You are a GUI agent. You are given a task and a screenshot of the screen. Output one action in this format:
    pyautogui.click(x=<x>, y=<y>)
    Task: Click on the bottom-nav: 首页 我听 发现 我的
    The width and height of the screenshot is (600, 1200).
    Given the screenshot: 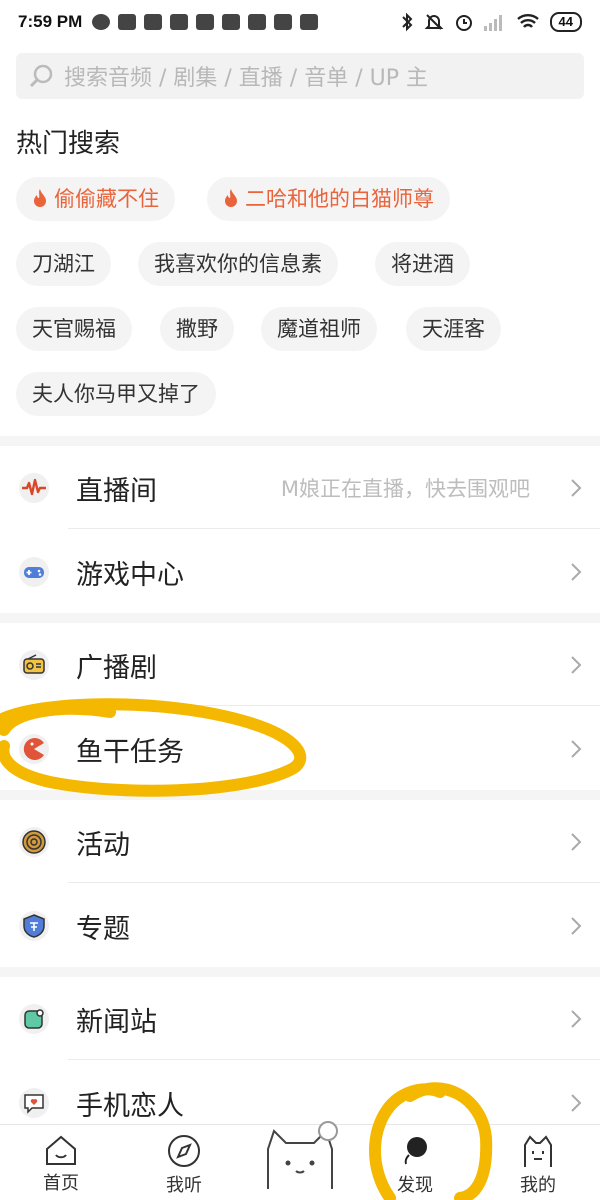 What is the action you would take?
    pyautogui.click(x=300, y=1160)
    